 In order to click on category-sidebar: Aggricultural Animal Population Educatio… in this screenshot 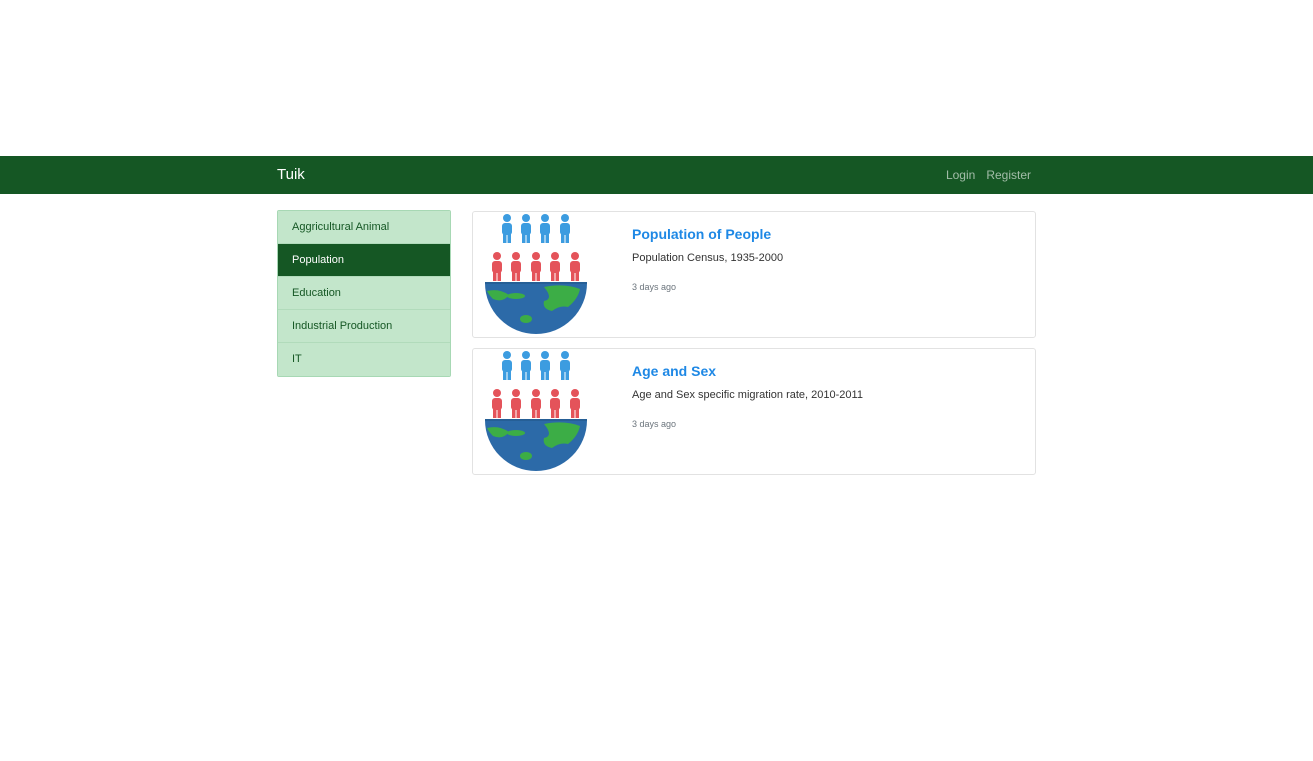, I will do `click(364, 293)`.